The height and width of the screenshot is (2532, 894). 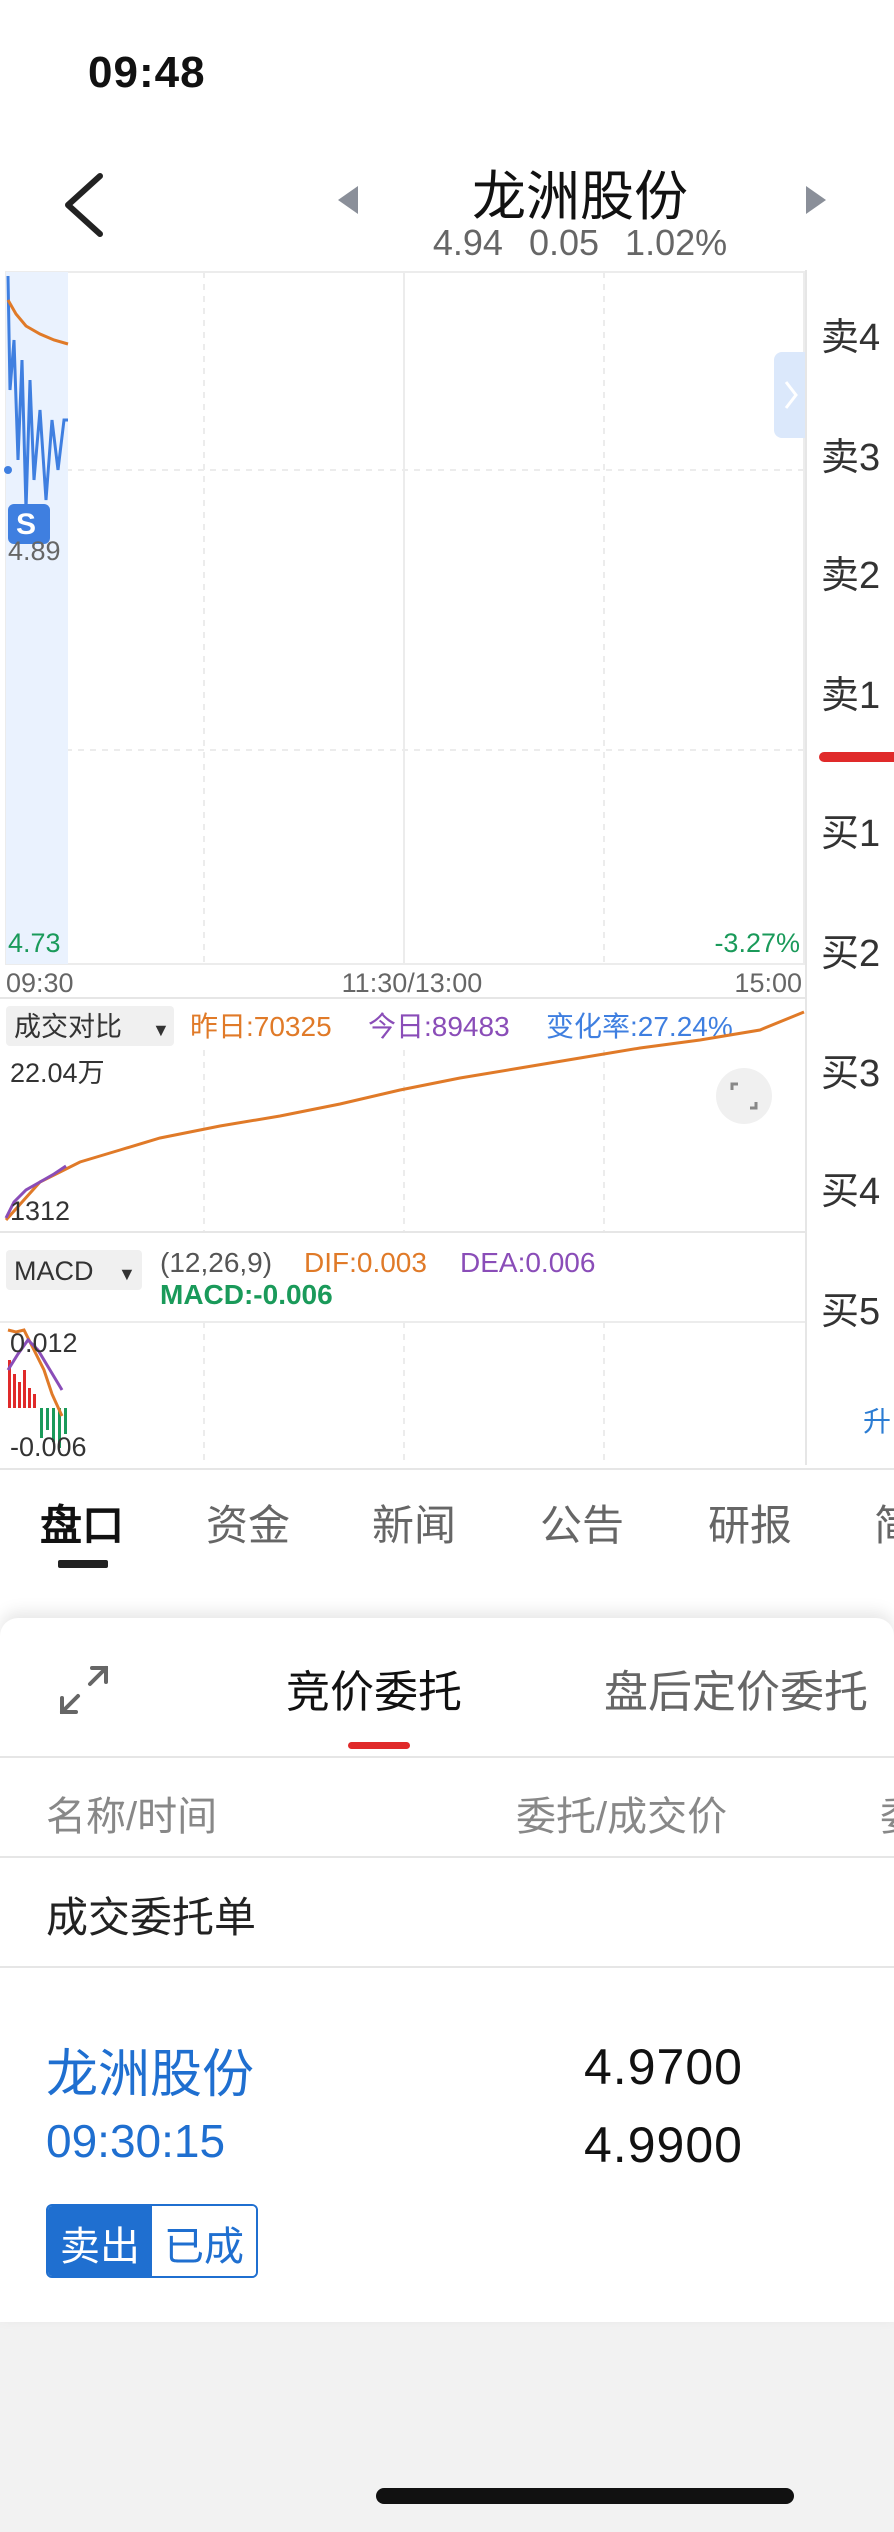 I want to click on order-level-sell1: 卖1, so click(x=850, y=691).